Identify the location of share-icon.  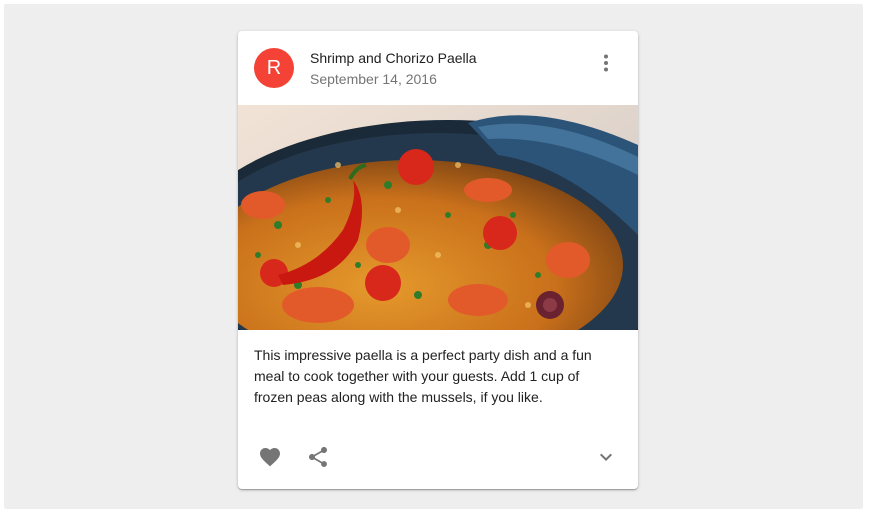
(318, 457).